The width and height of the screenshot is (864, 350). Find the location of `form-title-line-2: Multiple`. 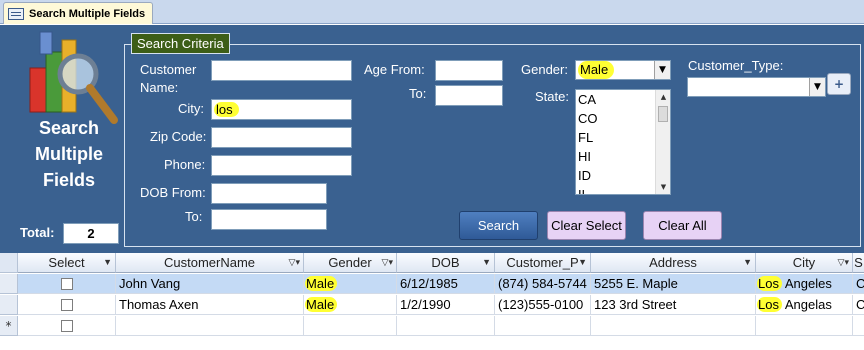

form-title-line-2: Multiple is located at coordinates (69, 154).